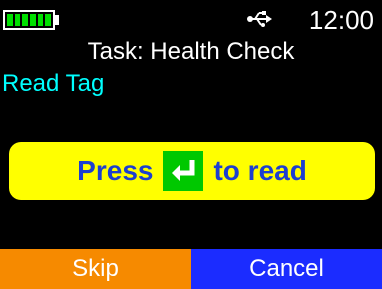 This screenshot has width=382, height=289. I want to click on battery-icon, so click(29, 20).